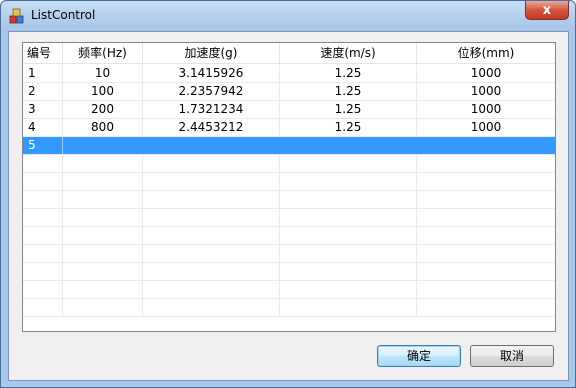 This screenshot has width=576, height=388. Describe the element at coordinates (63, 15) in the screenshot. I see `window-title: ListControl` at that location.